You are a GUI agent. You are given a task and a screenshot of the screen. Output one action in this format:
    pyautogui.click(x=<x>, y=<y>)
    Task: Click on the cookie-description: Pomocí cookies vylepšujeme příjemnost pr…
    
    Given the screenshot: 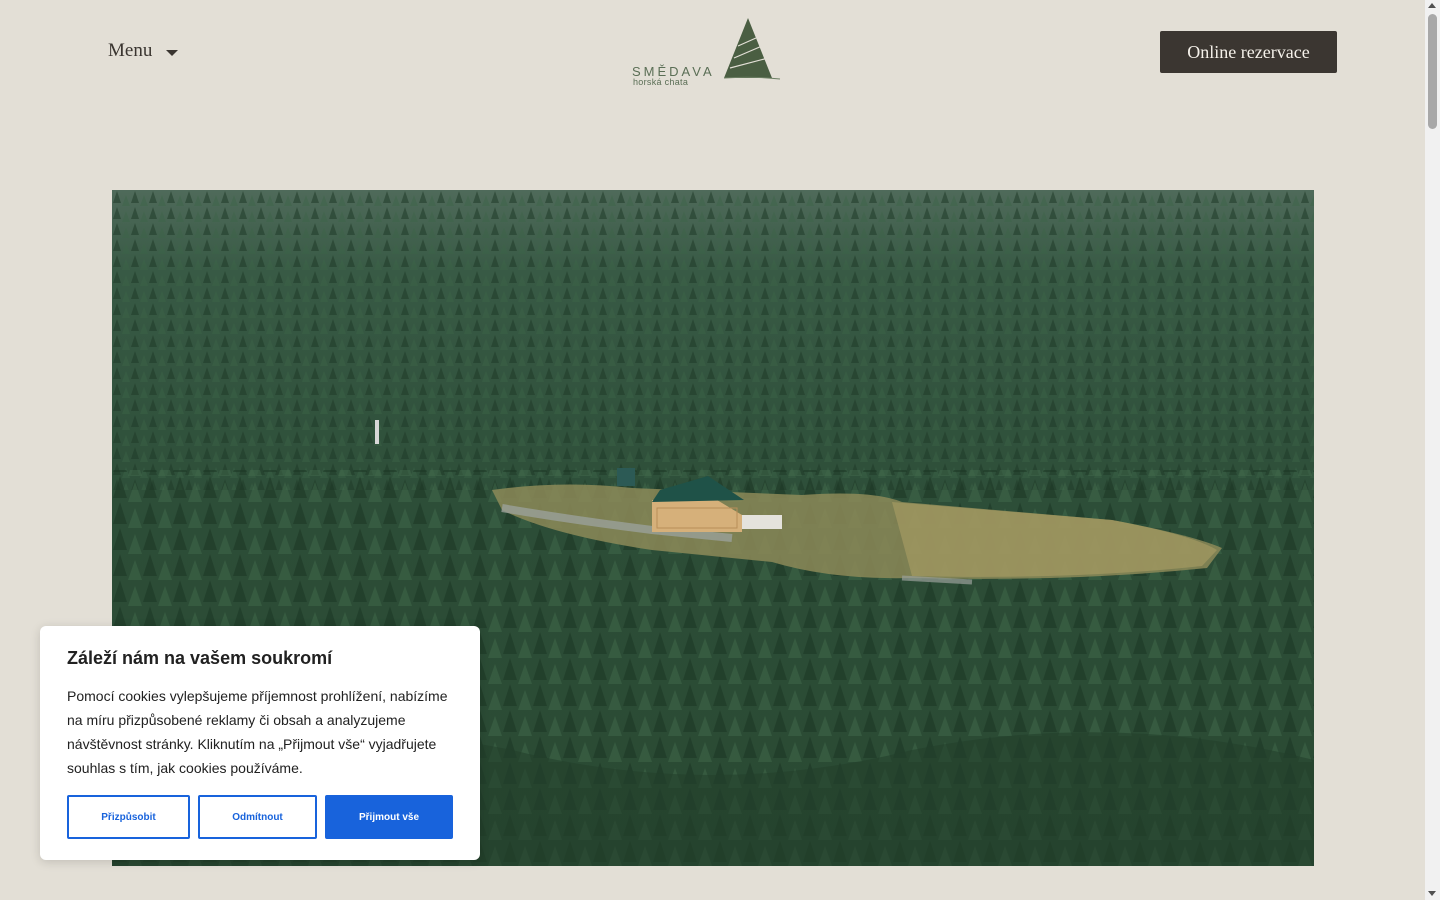 What is the action you would take?
    pyautogui.click(x=257, y=732)
    